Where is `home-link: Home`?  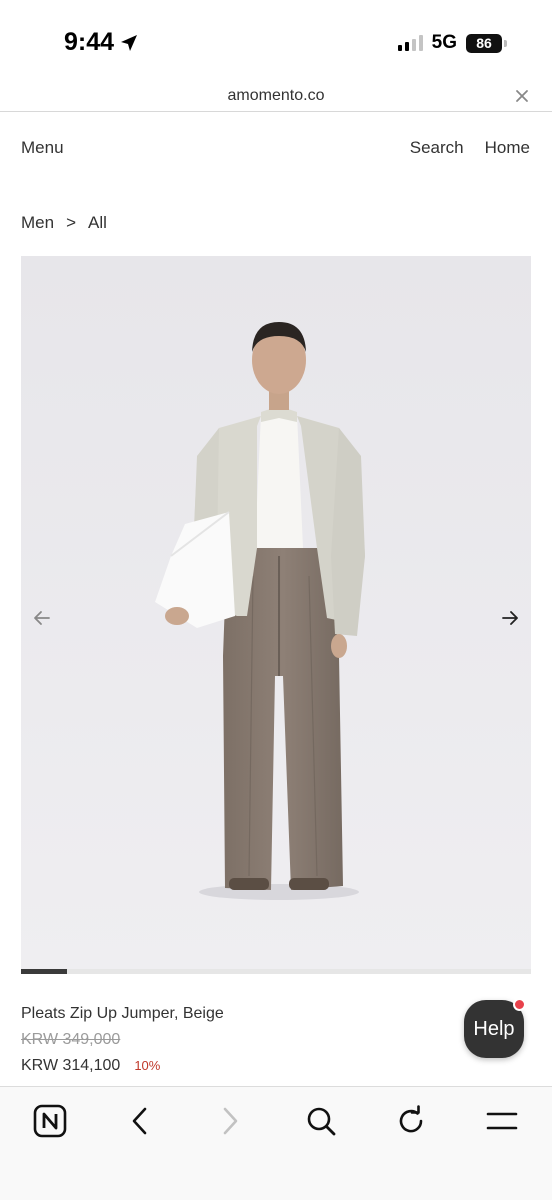 home-link: Home is located at coordinates (507, 148).